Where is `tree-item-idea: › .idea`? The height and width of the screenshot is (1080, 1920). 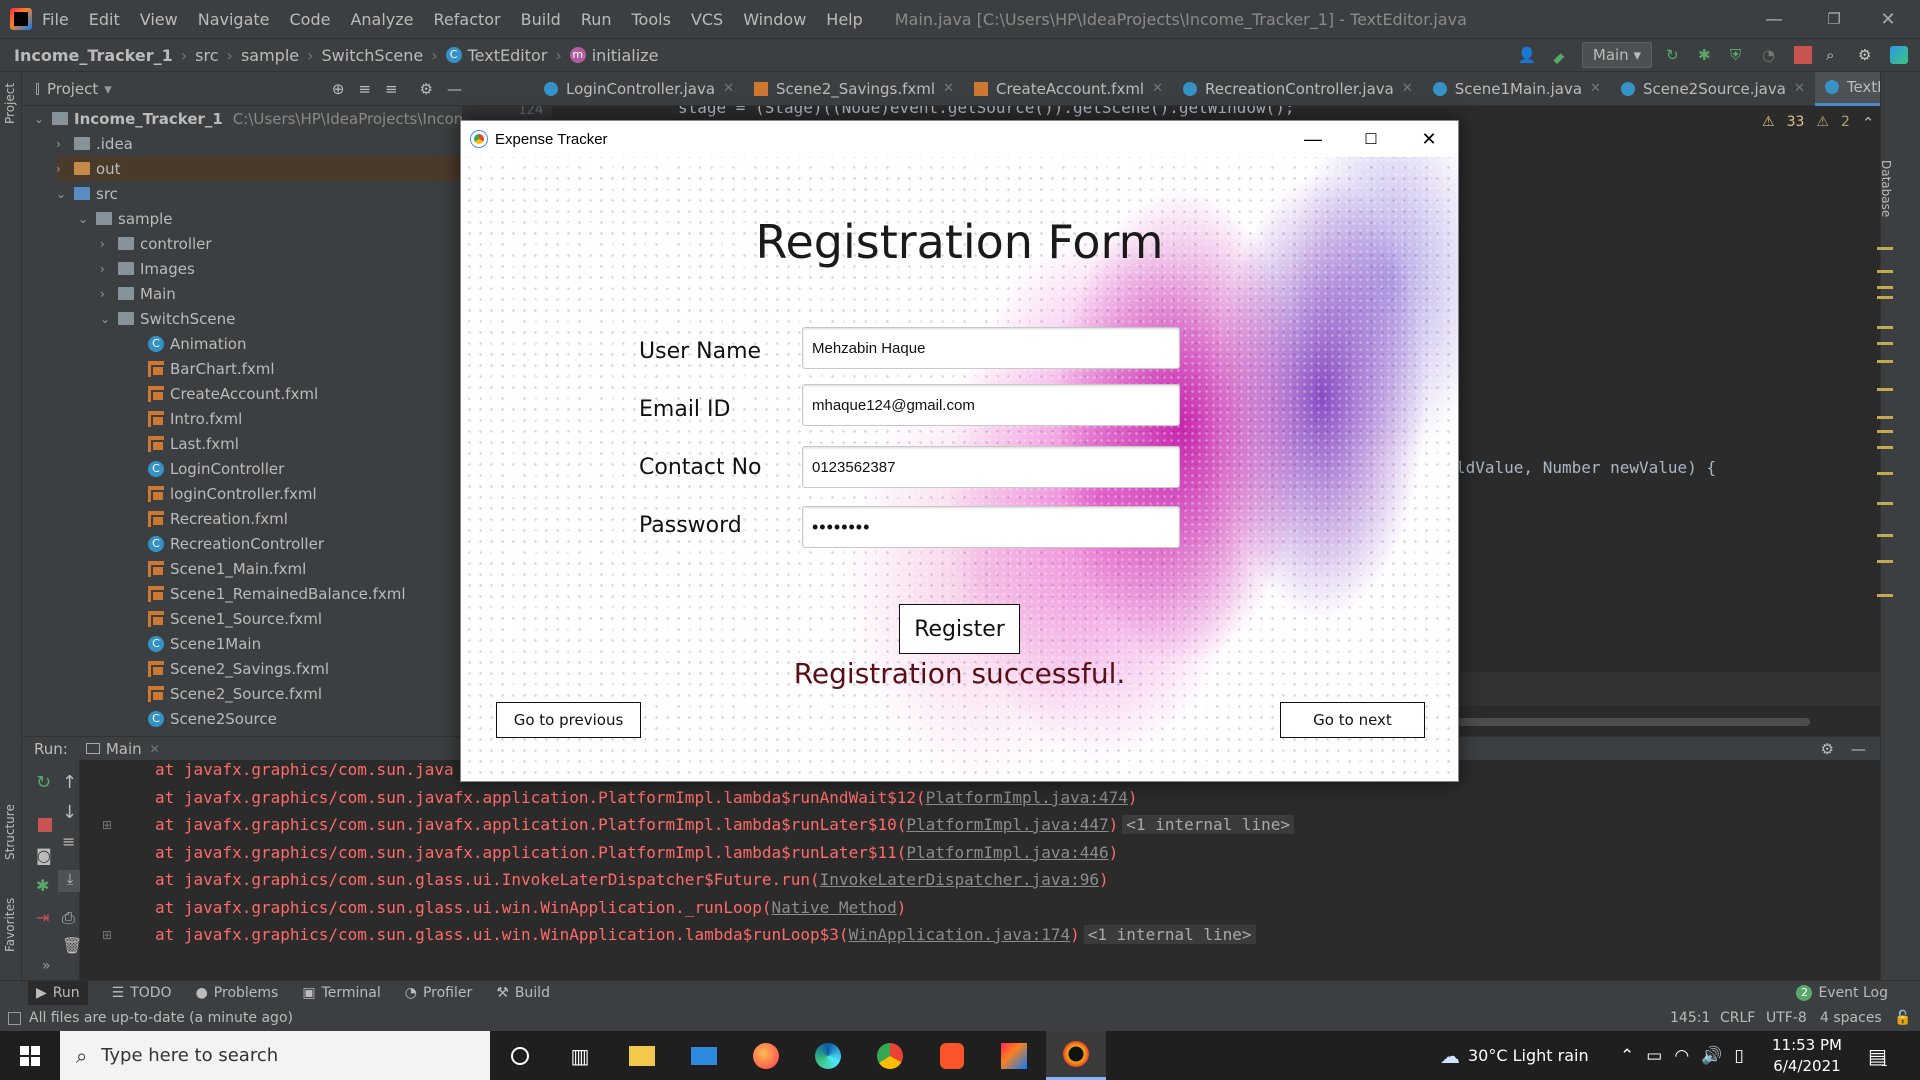 tree-item-idea: › .idea is located at coordinates (94, 143).